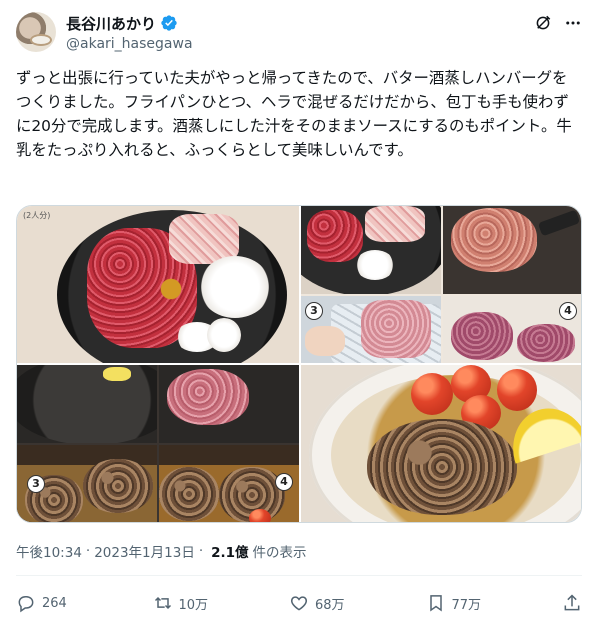 Image resolution: width=598 pixels, height=627 pixels. I want to click on like-count: 68万, so click(330, 605).